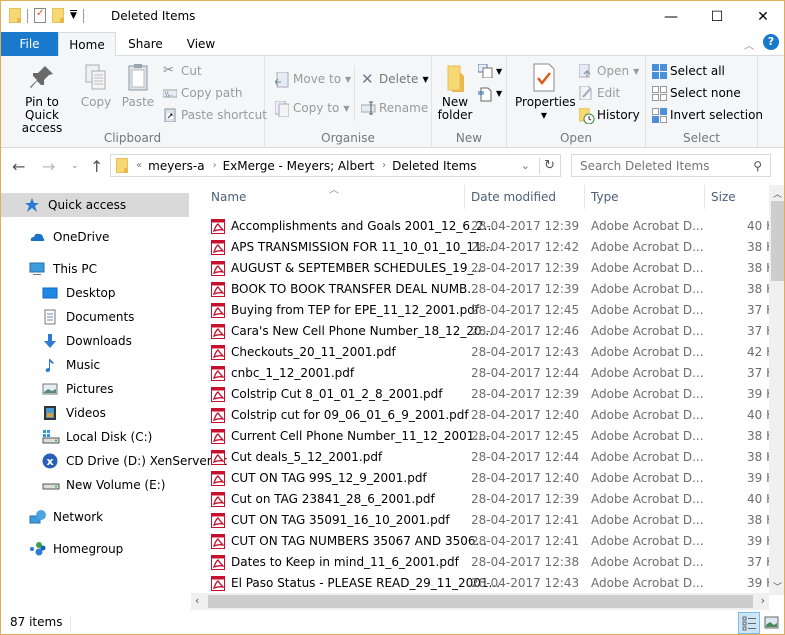 This screenshot has height=635, width=785. Describe the element at coordinates (201, 44) in the screenshot. I see `tab-view: View` at that location.